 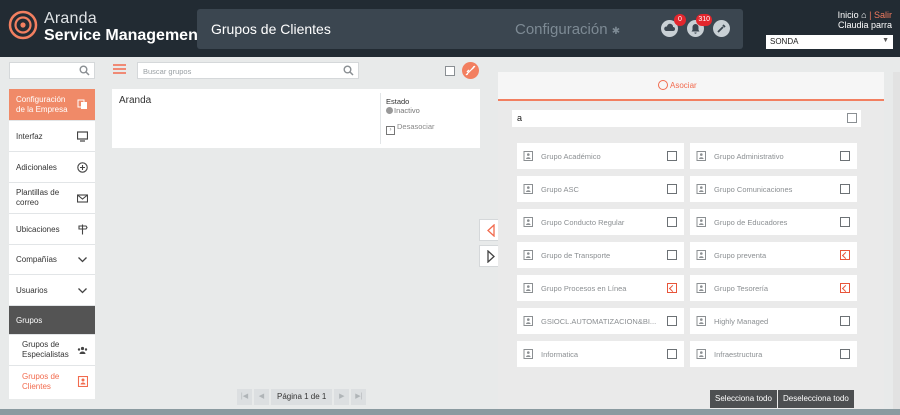 What do you see at coordinates (52, 70) in the screenshot?
I see `sidebar-search-input` at bounding box center [52, 70].